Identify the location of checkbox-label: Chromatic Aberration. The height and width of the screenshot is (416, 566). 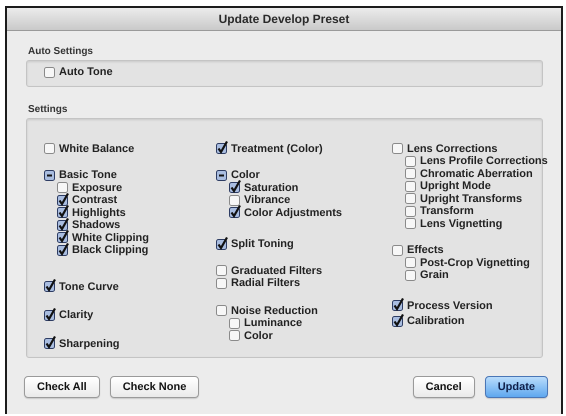
(476, 174).